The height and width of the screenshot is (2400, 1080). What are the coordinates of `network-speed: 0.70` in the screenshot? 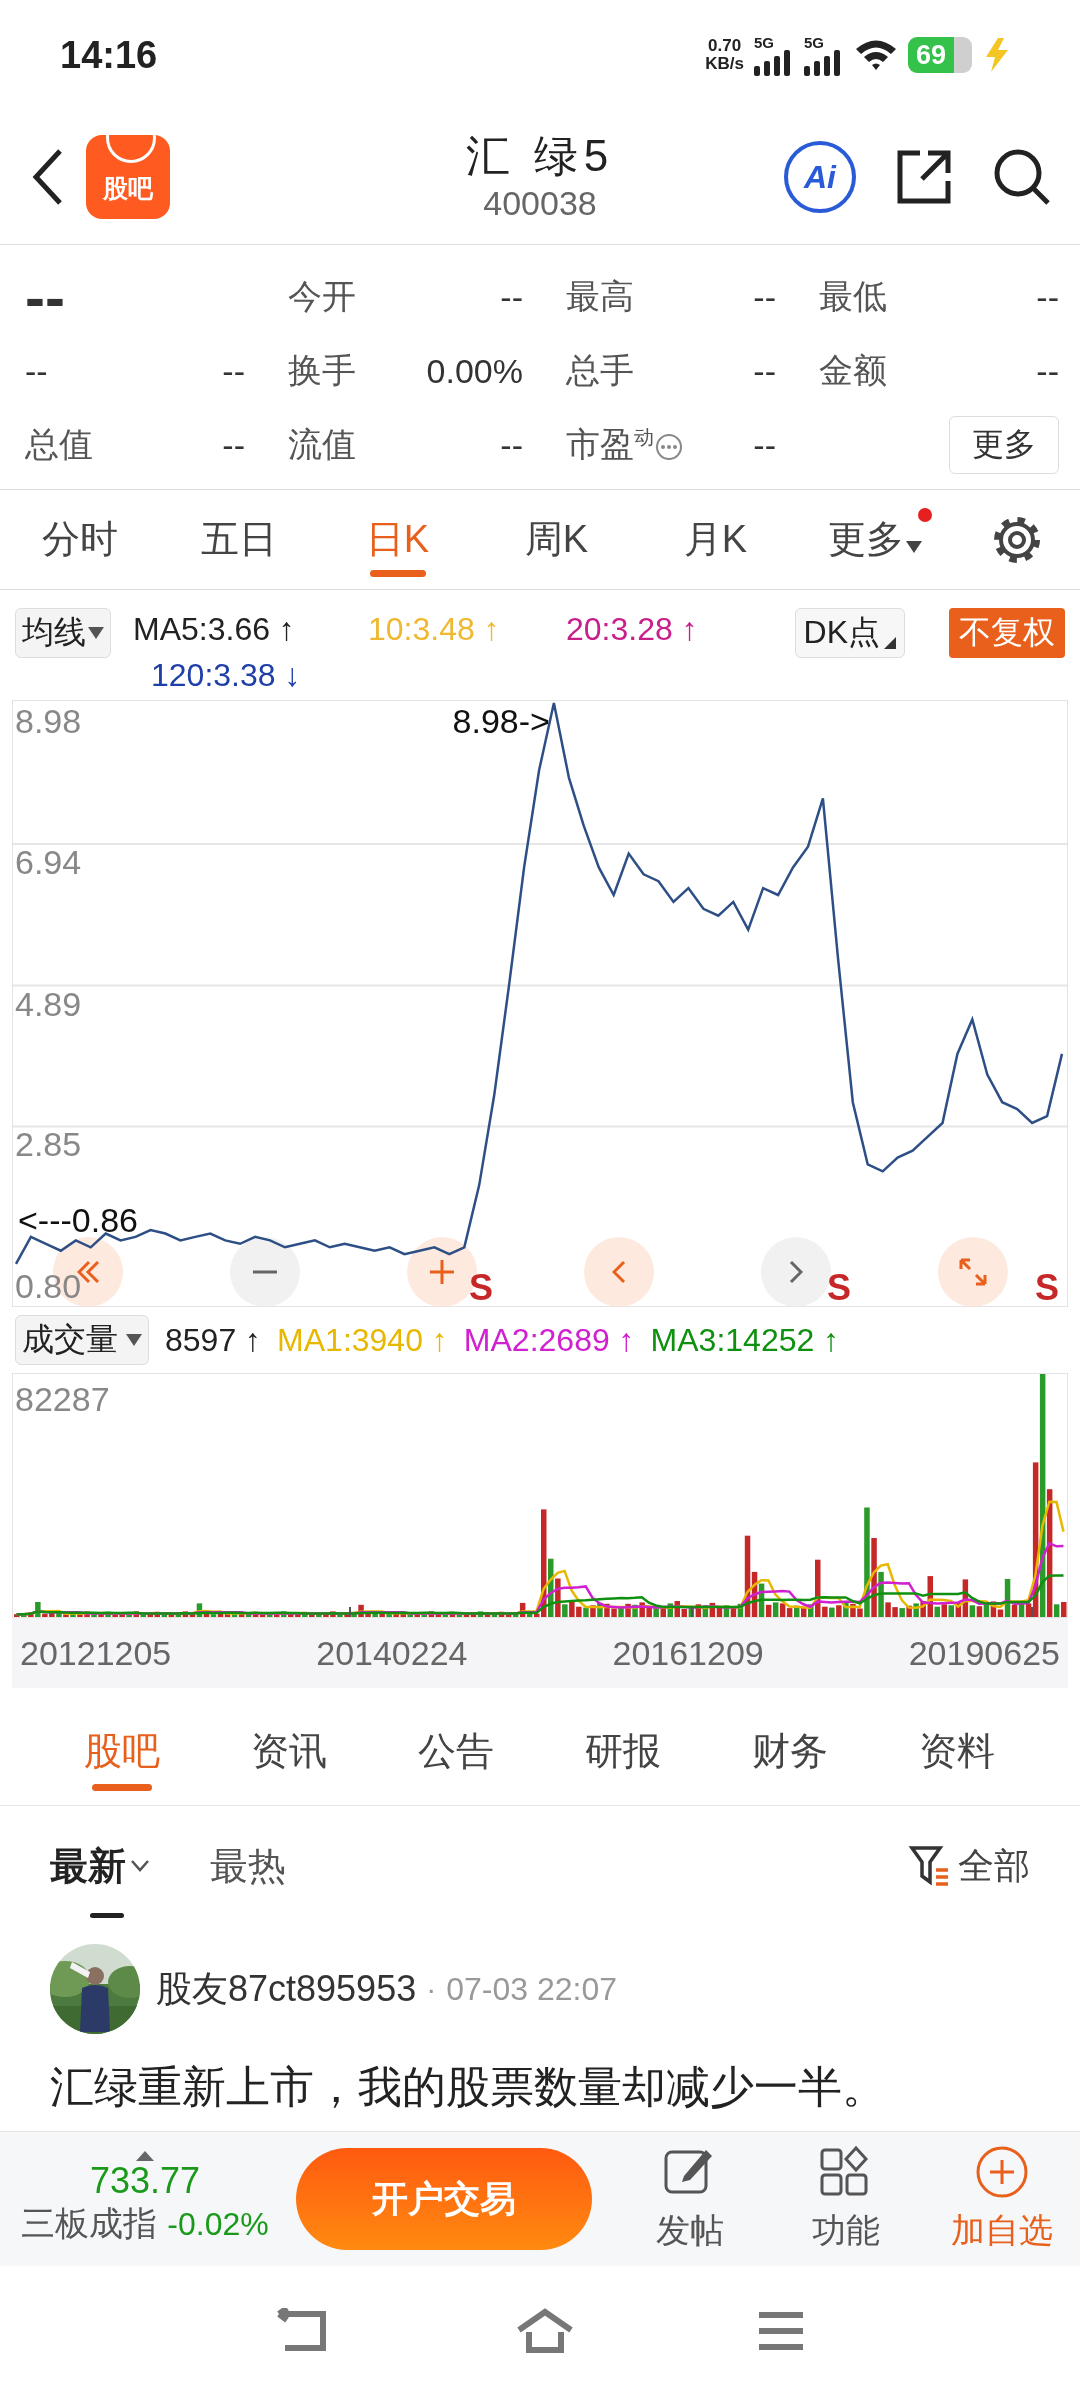 It's located at (725, 46).